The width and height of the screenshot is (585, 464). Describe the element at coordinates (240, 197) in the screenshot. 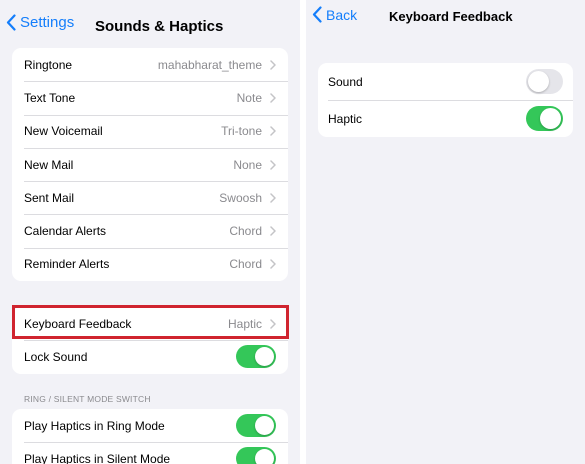

I see `row-value: Swoosh` at that location.